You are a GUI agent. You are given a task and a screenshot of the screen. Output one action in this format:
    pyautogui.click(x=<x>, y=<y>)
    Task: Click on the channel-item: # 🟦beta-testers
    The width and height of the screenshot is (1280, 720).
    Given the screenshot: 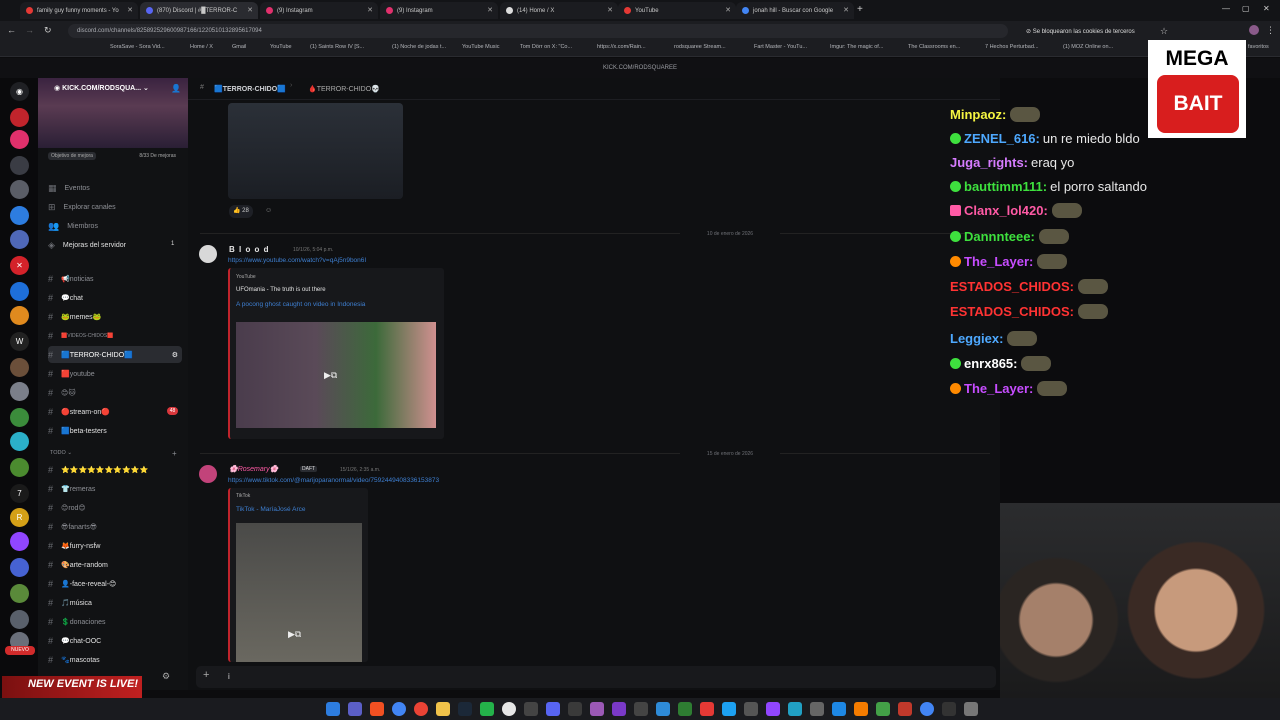 What is the action you would take?
    pyautogui.click(x=77, y=430)
    